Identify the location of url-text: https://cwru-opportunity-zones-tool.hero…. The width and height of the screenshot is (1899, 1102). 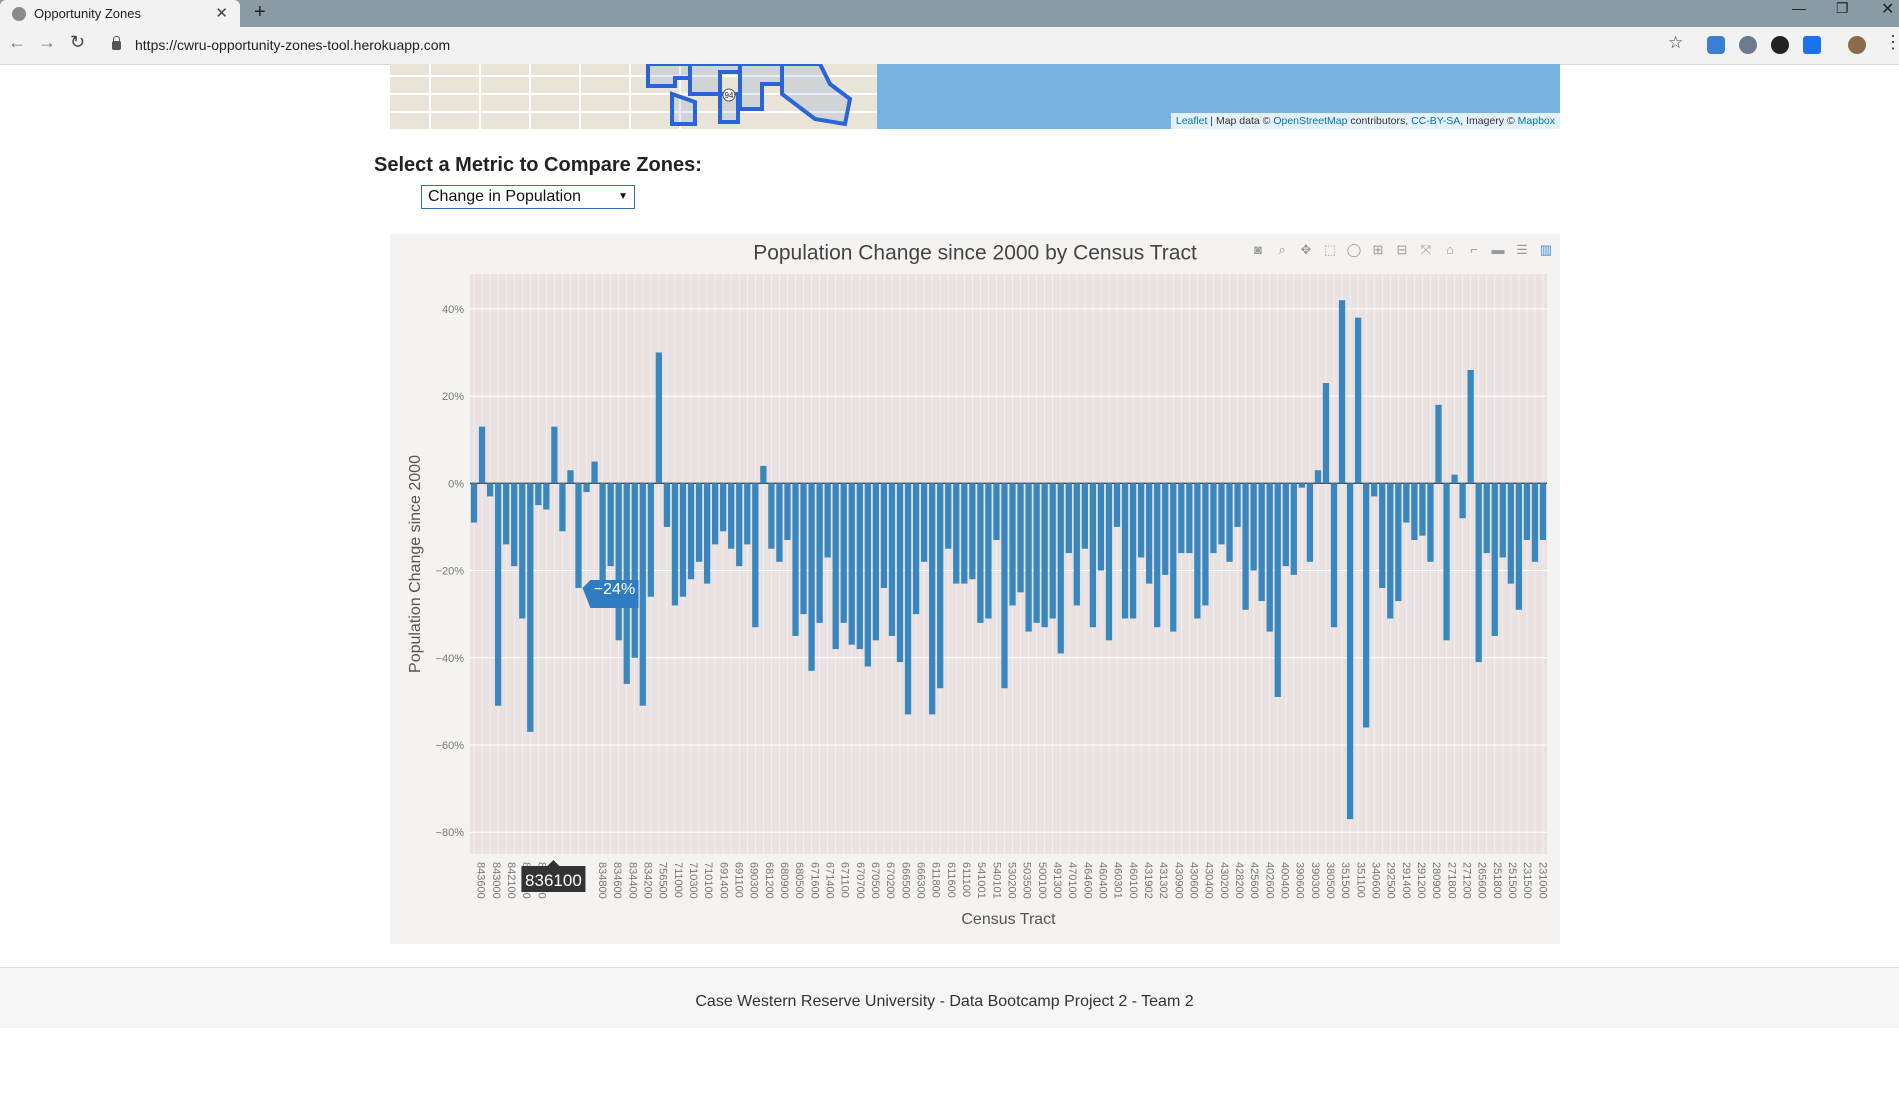
(292, 45).